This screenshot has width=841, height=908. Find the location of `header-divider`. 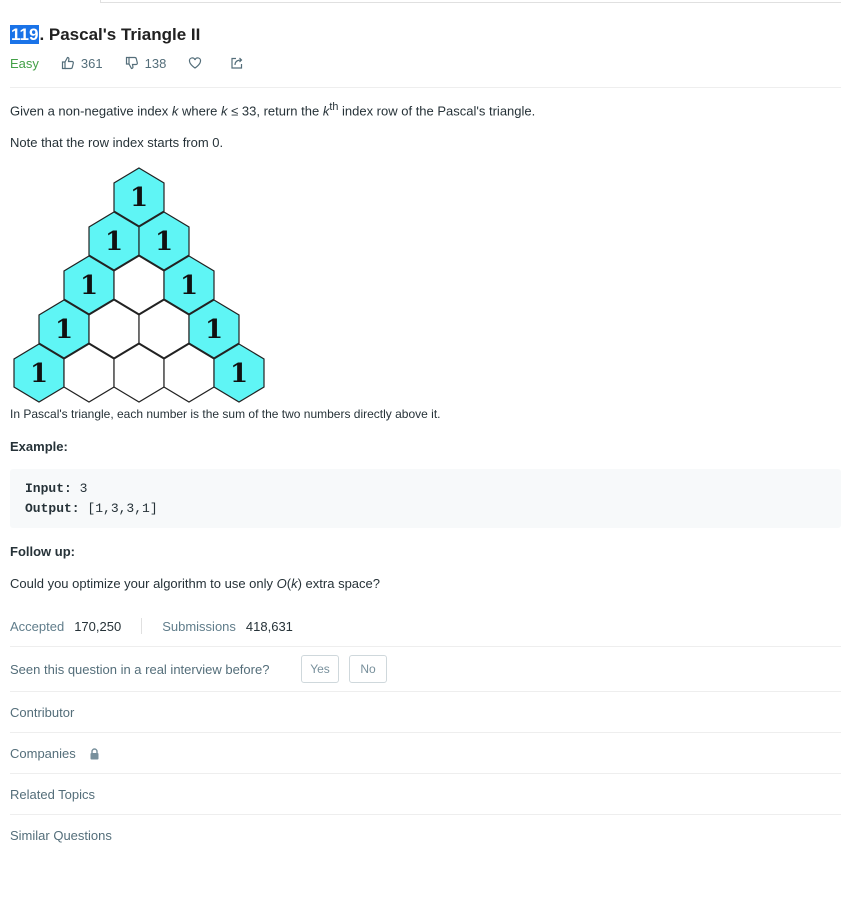

header-divider is located at coordinates (425, 87).